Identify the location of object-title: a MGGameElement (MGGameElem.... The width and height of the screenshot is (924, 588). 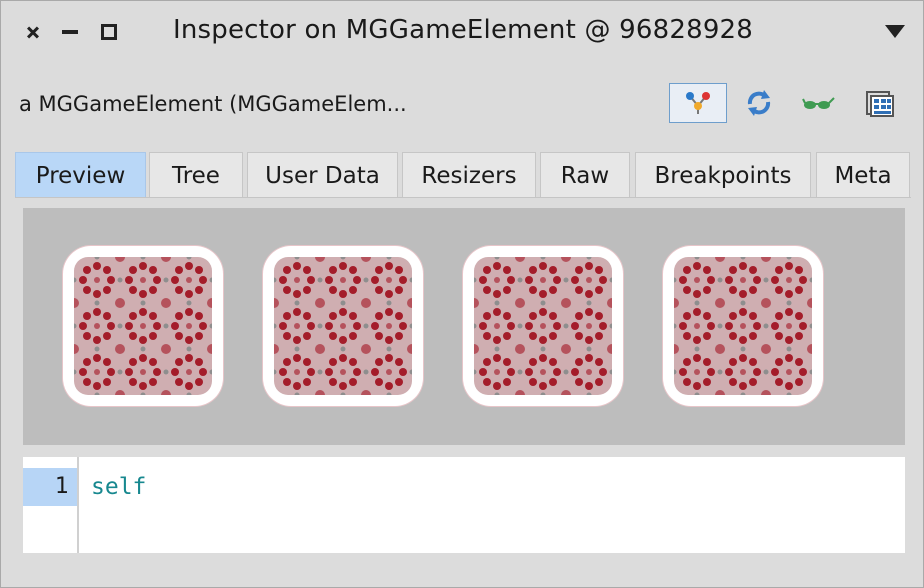
(213, 104).